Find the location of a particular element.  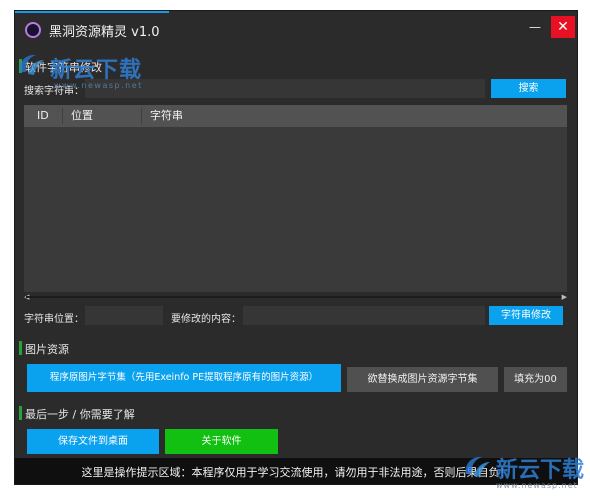

pad-zero-button: 填充为00 is located at coordinates (535, 379).